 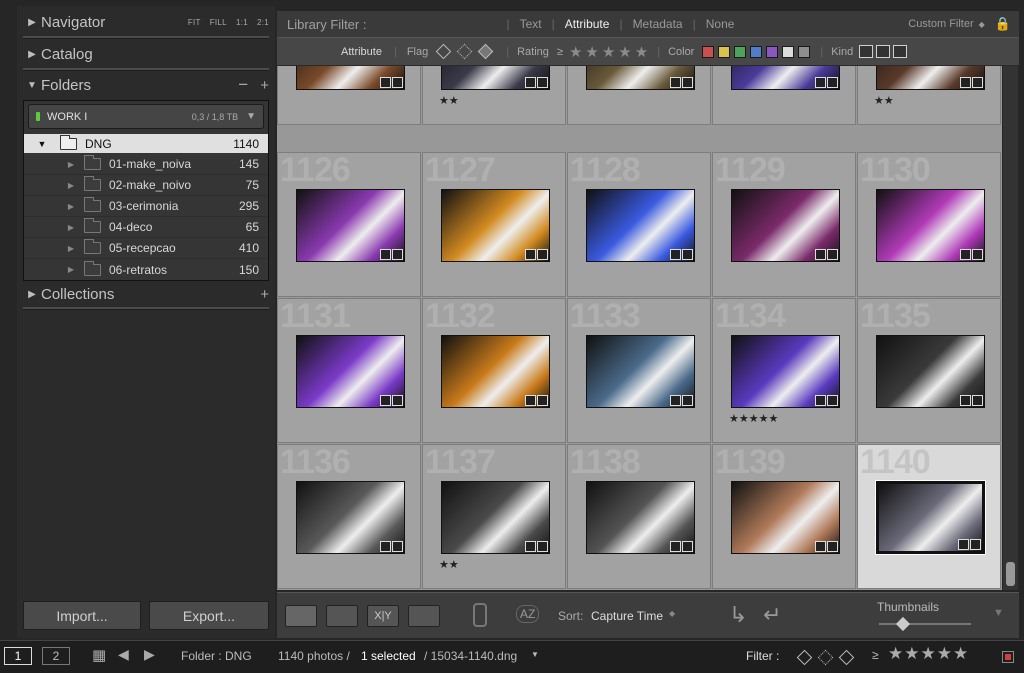 I want to click on catalog-header: ▶ Catalog, so click(x=146, y=54).